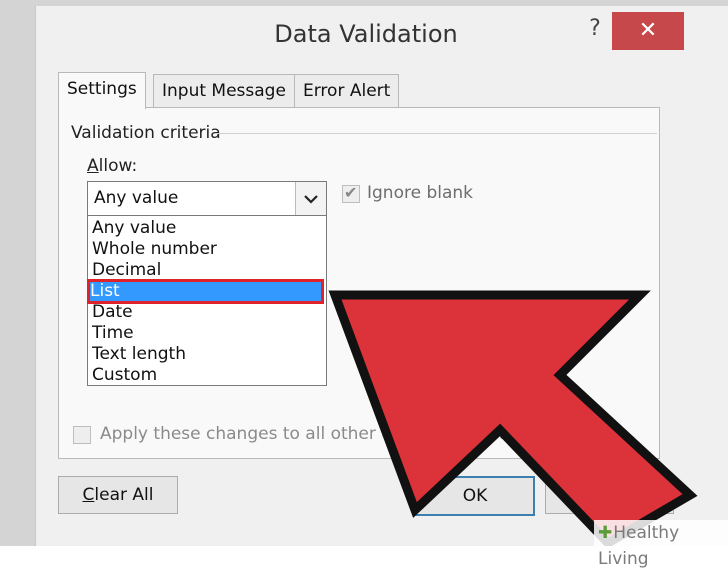  I want to click on tab-settings: Settings, so click(102, 90).